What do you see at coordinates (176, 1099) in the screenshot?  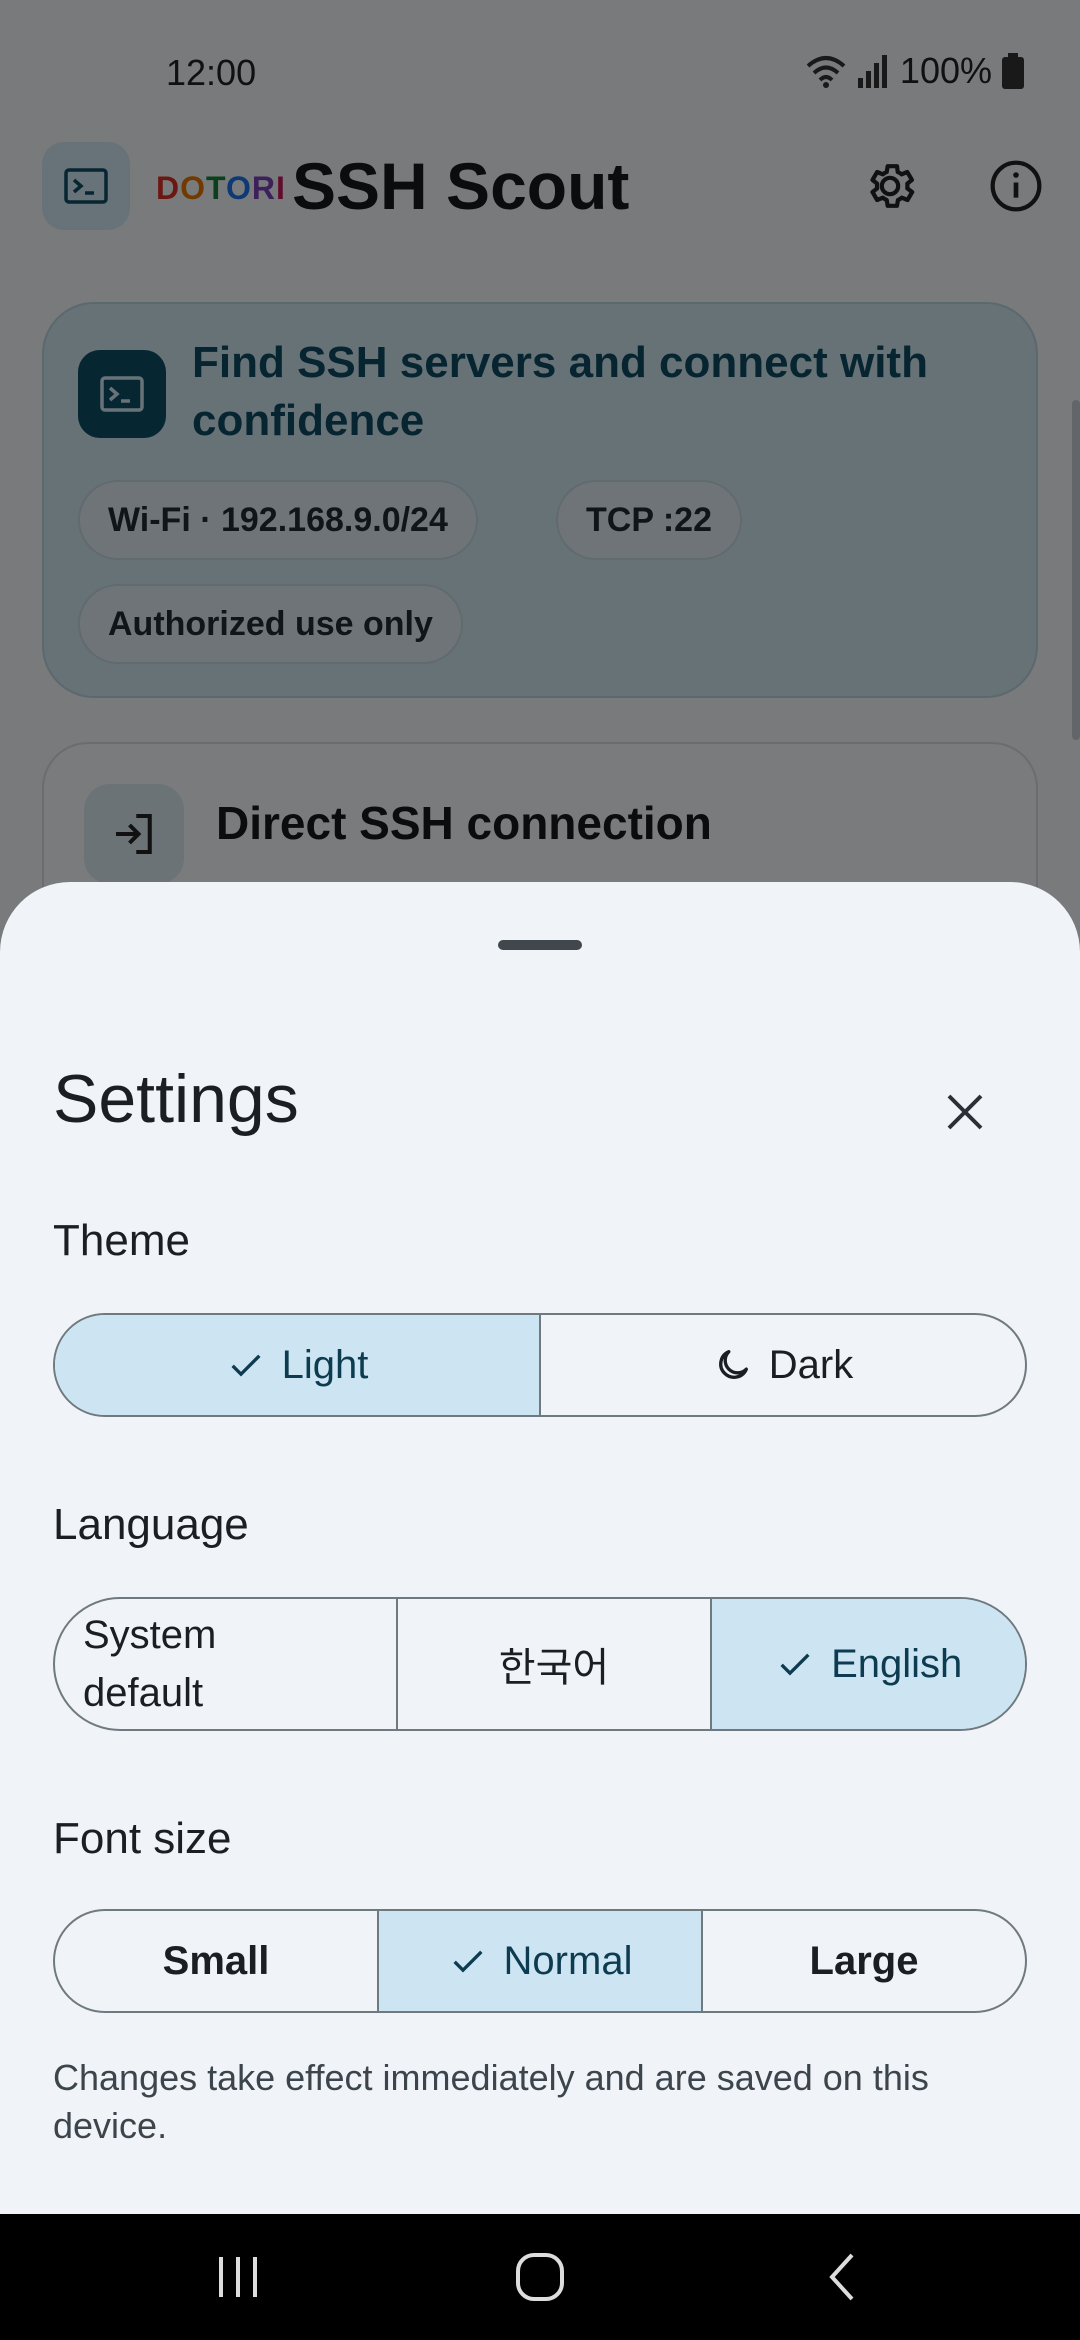 I see `sheet-title: Settings` at bounding box center [176, 1099].